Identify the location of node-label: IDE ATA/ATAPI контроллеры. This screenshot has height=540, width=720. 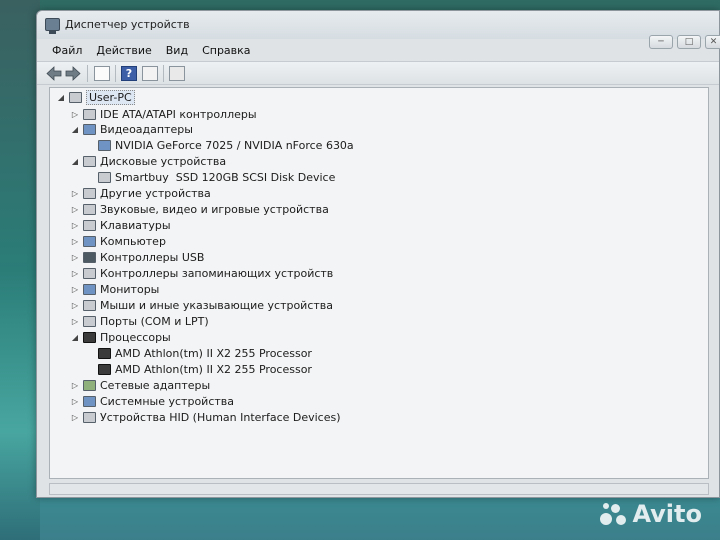
(178, 114).